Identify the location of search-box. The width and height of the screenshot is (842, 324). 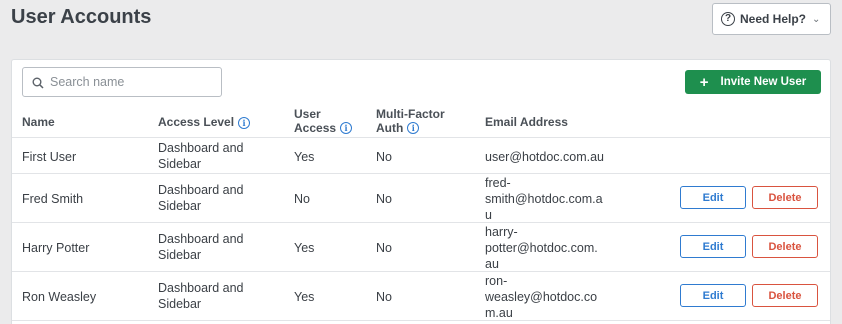
(122, 82).